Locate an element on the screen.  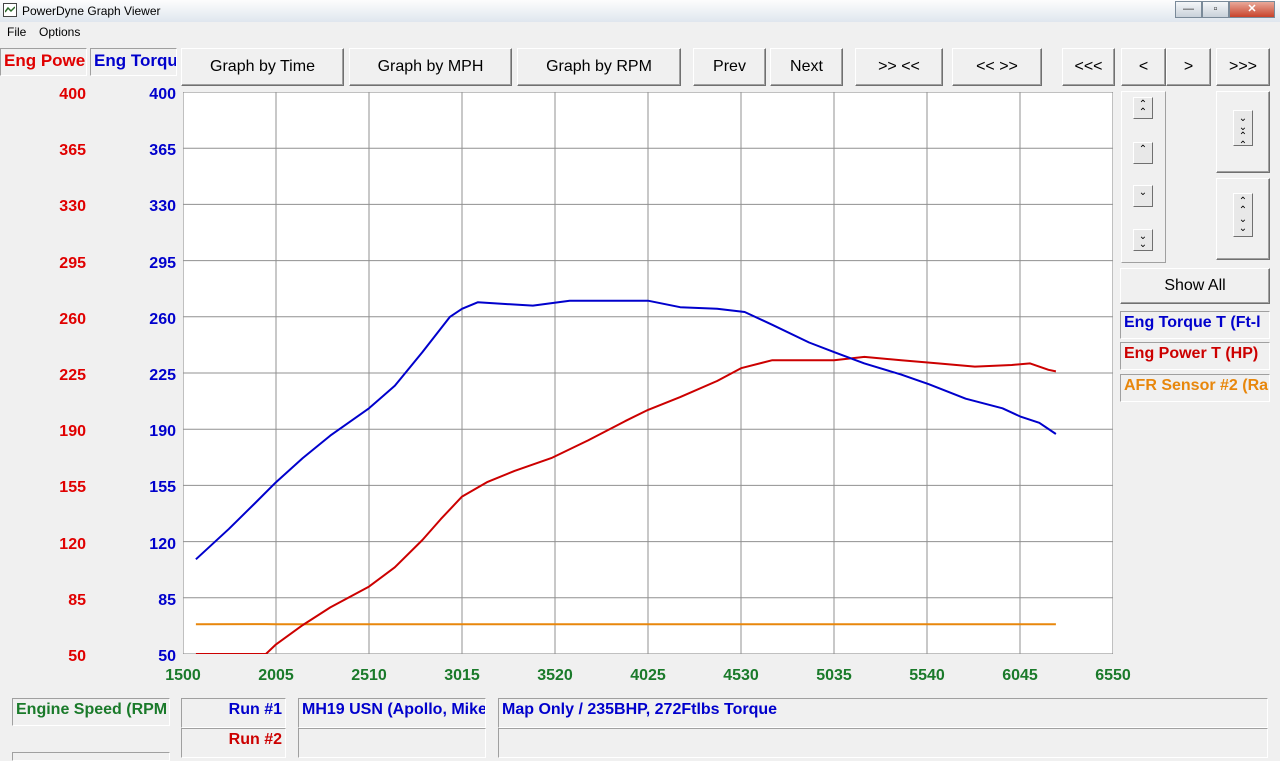
vertical-scroll-group is located at coordinates (1143, 177).